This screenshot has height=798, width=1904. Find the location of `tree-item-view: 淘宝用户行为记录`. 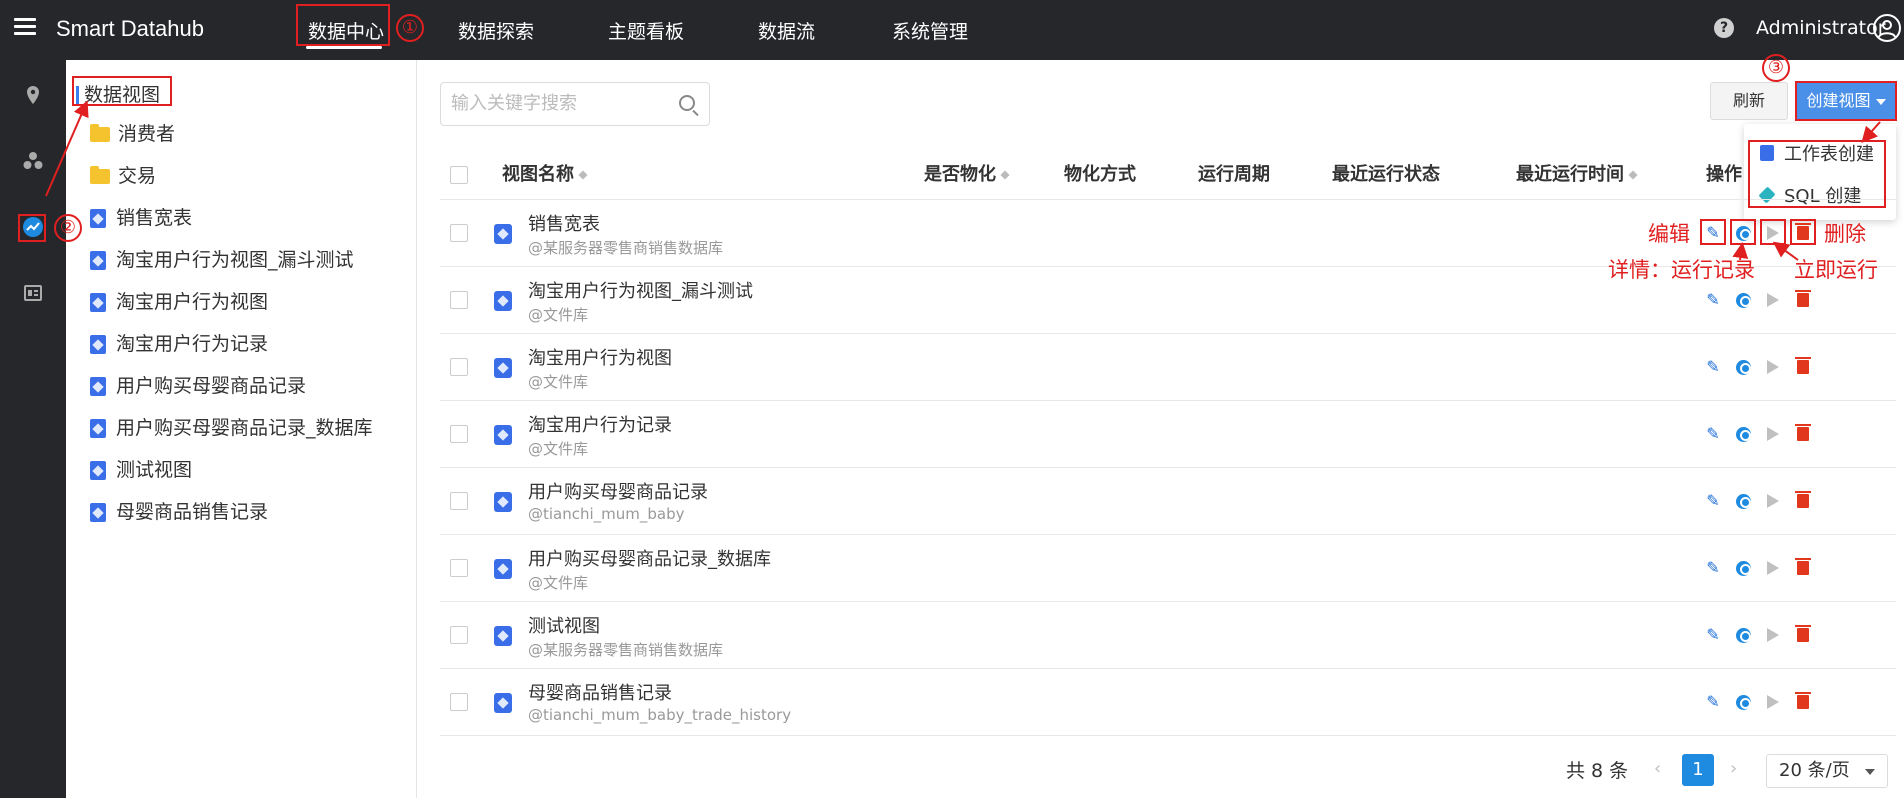

tree-item-view: 淘宝用户行为记录 is located at coordinates (179, 344).